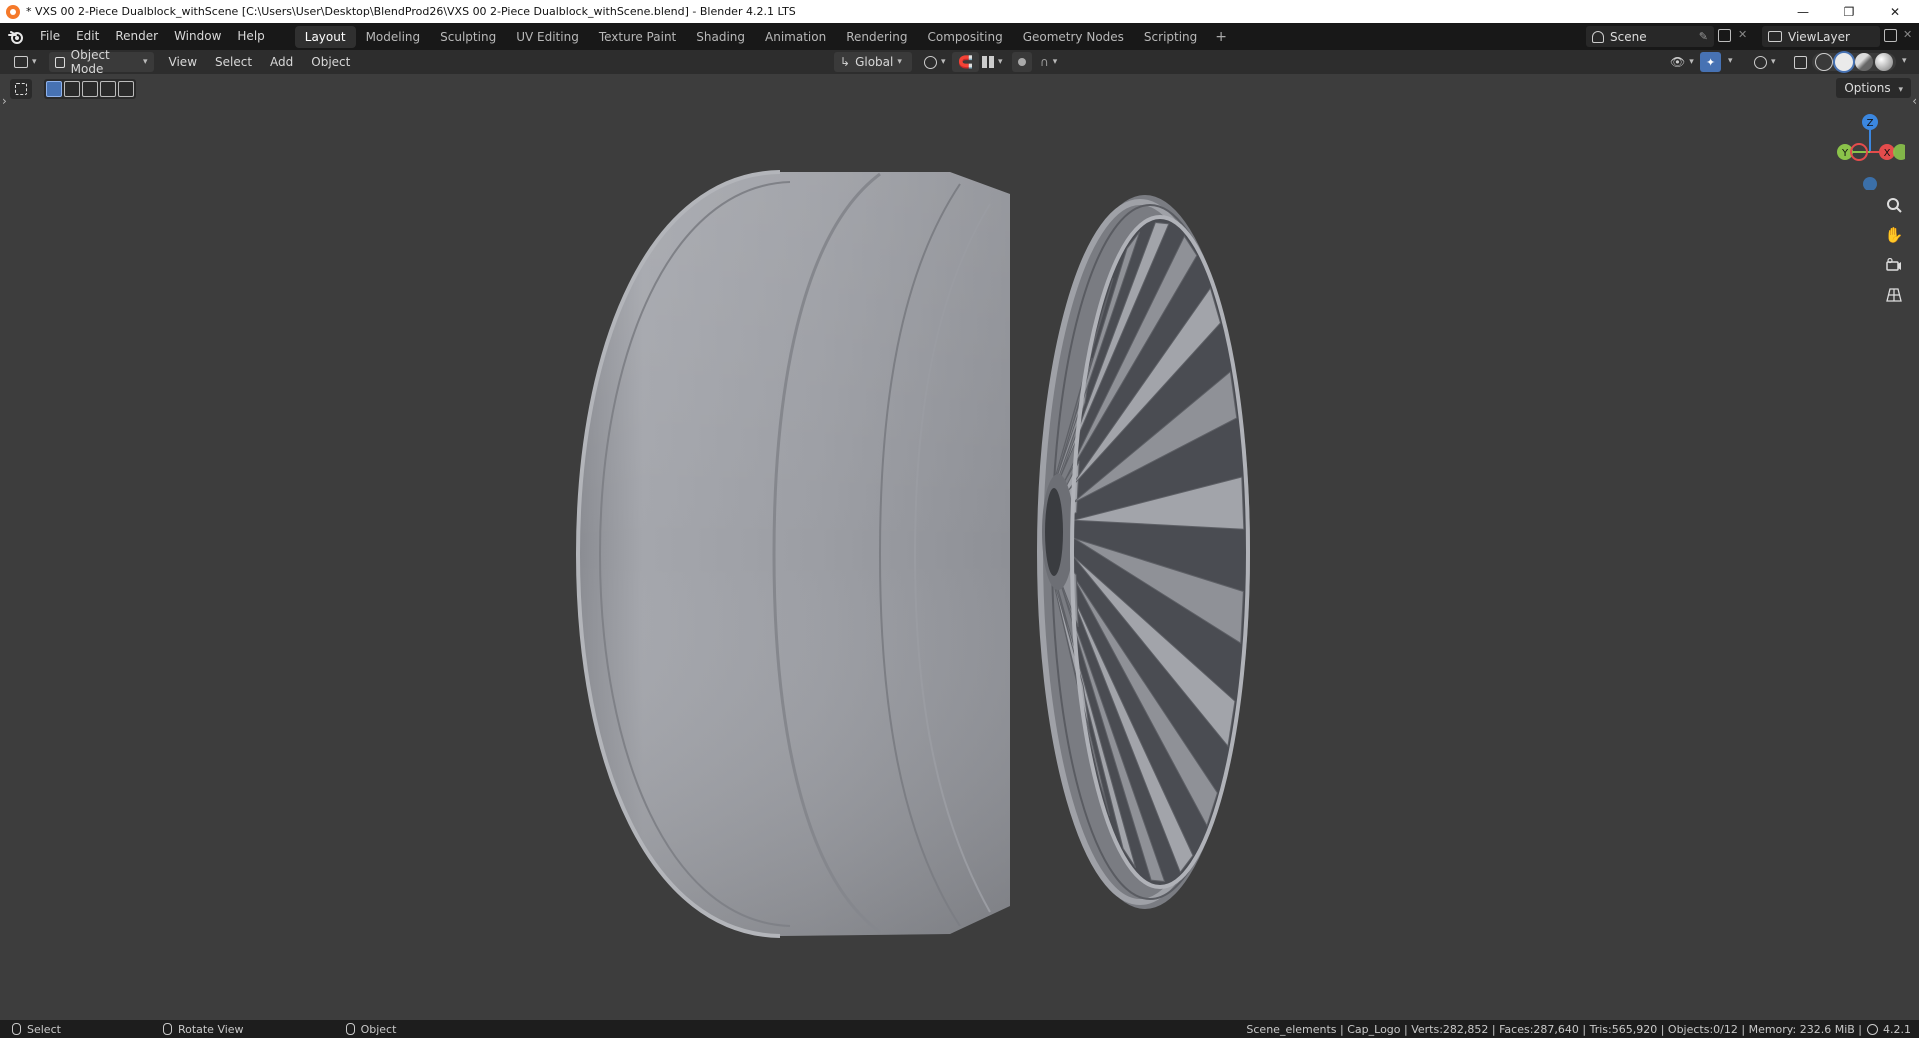 The width and height of the screenshot is (1919, 1038). I want to click on tab-modeling: Modeling, so click(393, 37).